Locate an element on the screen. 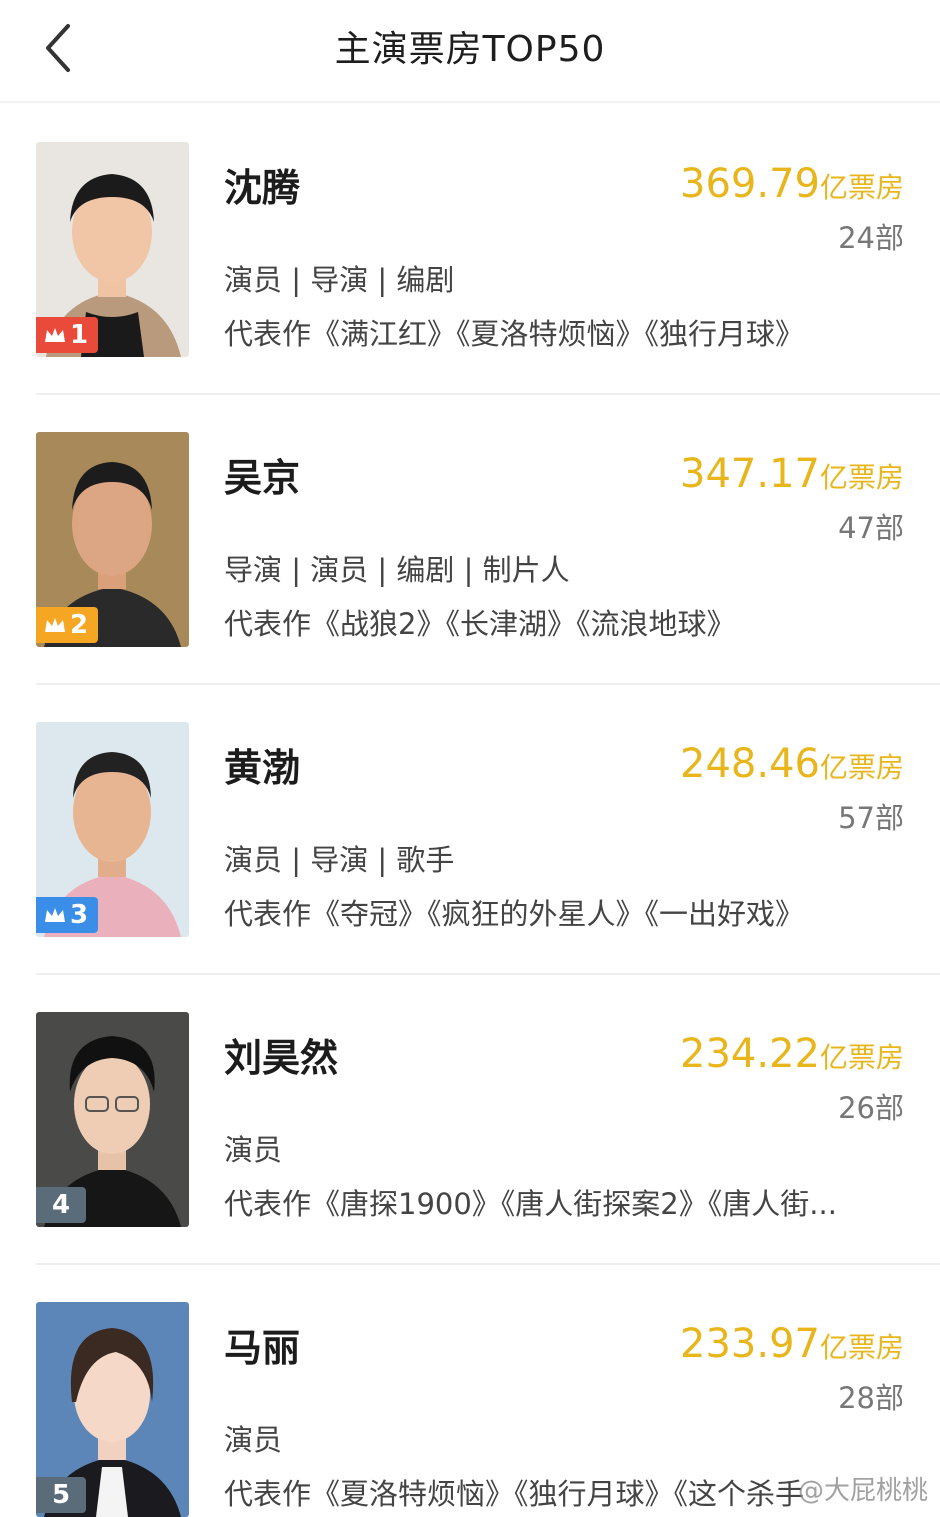  rank-badge: 4 is located at coordinates (61, 1205).